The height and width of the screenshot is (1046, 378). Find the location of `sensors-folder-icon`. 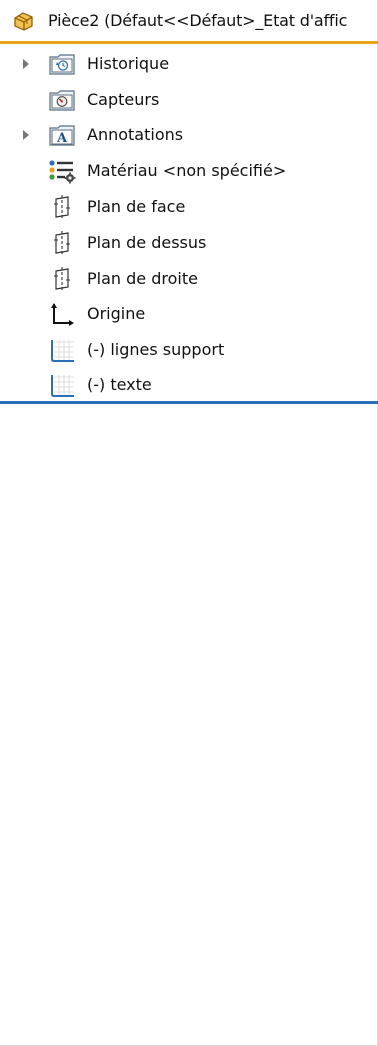

sensors-folder-icon is located at coordinates (62, 100).